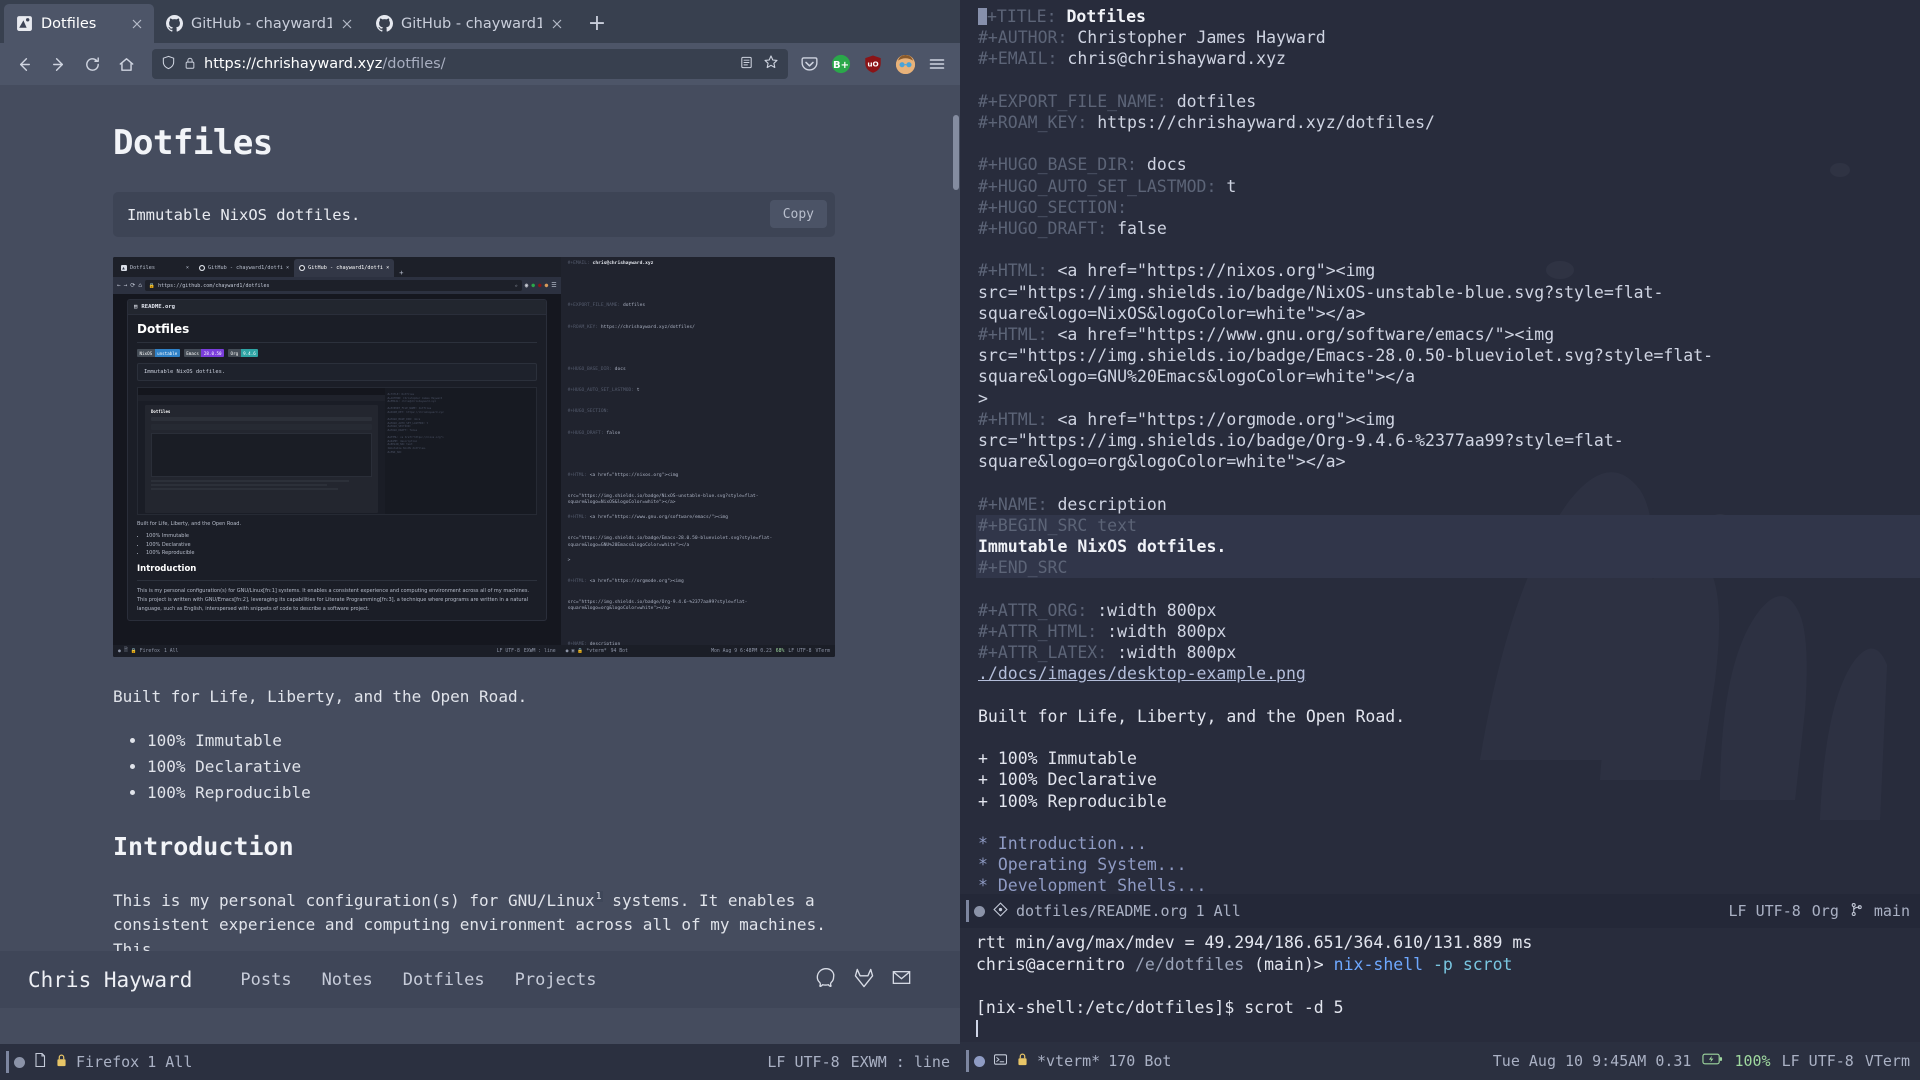  I want to click on org-line: #+HUGO_BASE_DIR: docs, so click(1448, 164).